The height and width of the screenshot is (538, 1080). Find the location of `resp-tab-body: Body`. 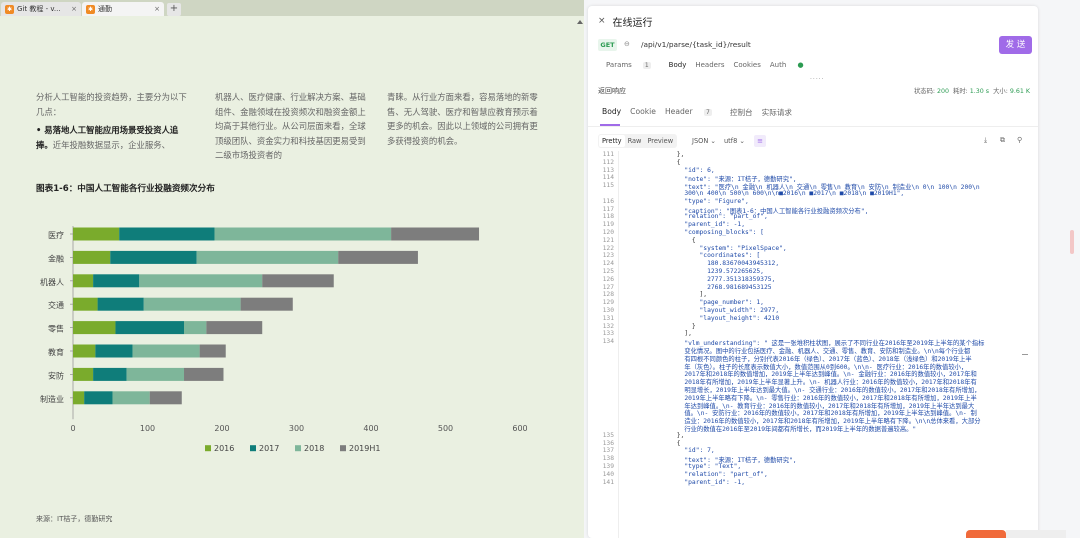

resp-tab-body: Body is located at coordinates (611, 114).